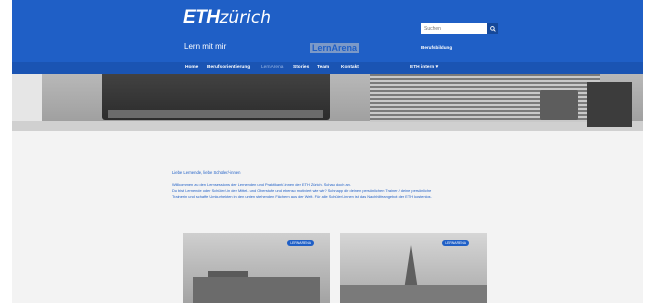  I want to click on search-button, so click(492, 28).